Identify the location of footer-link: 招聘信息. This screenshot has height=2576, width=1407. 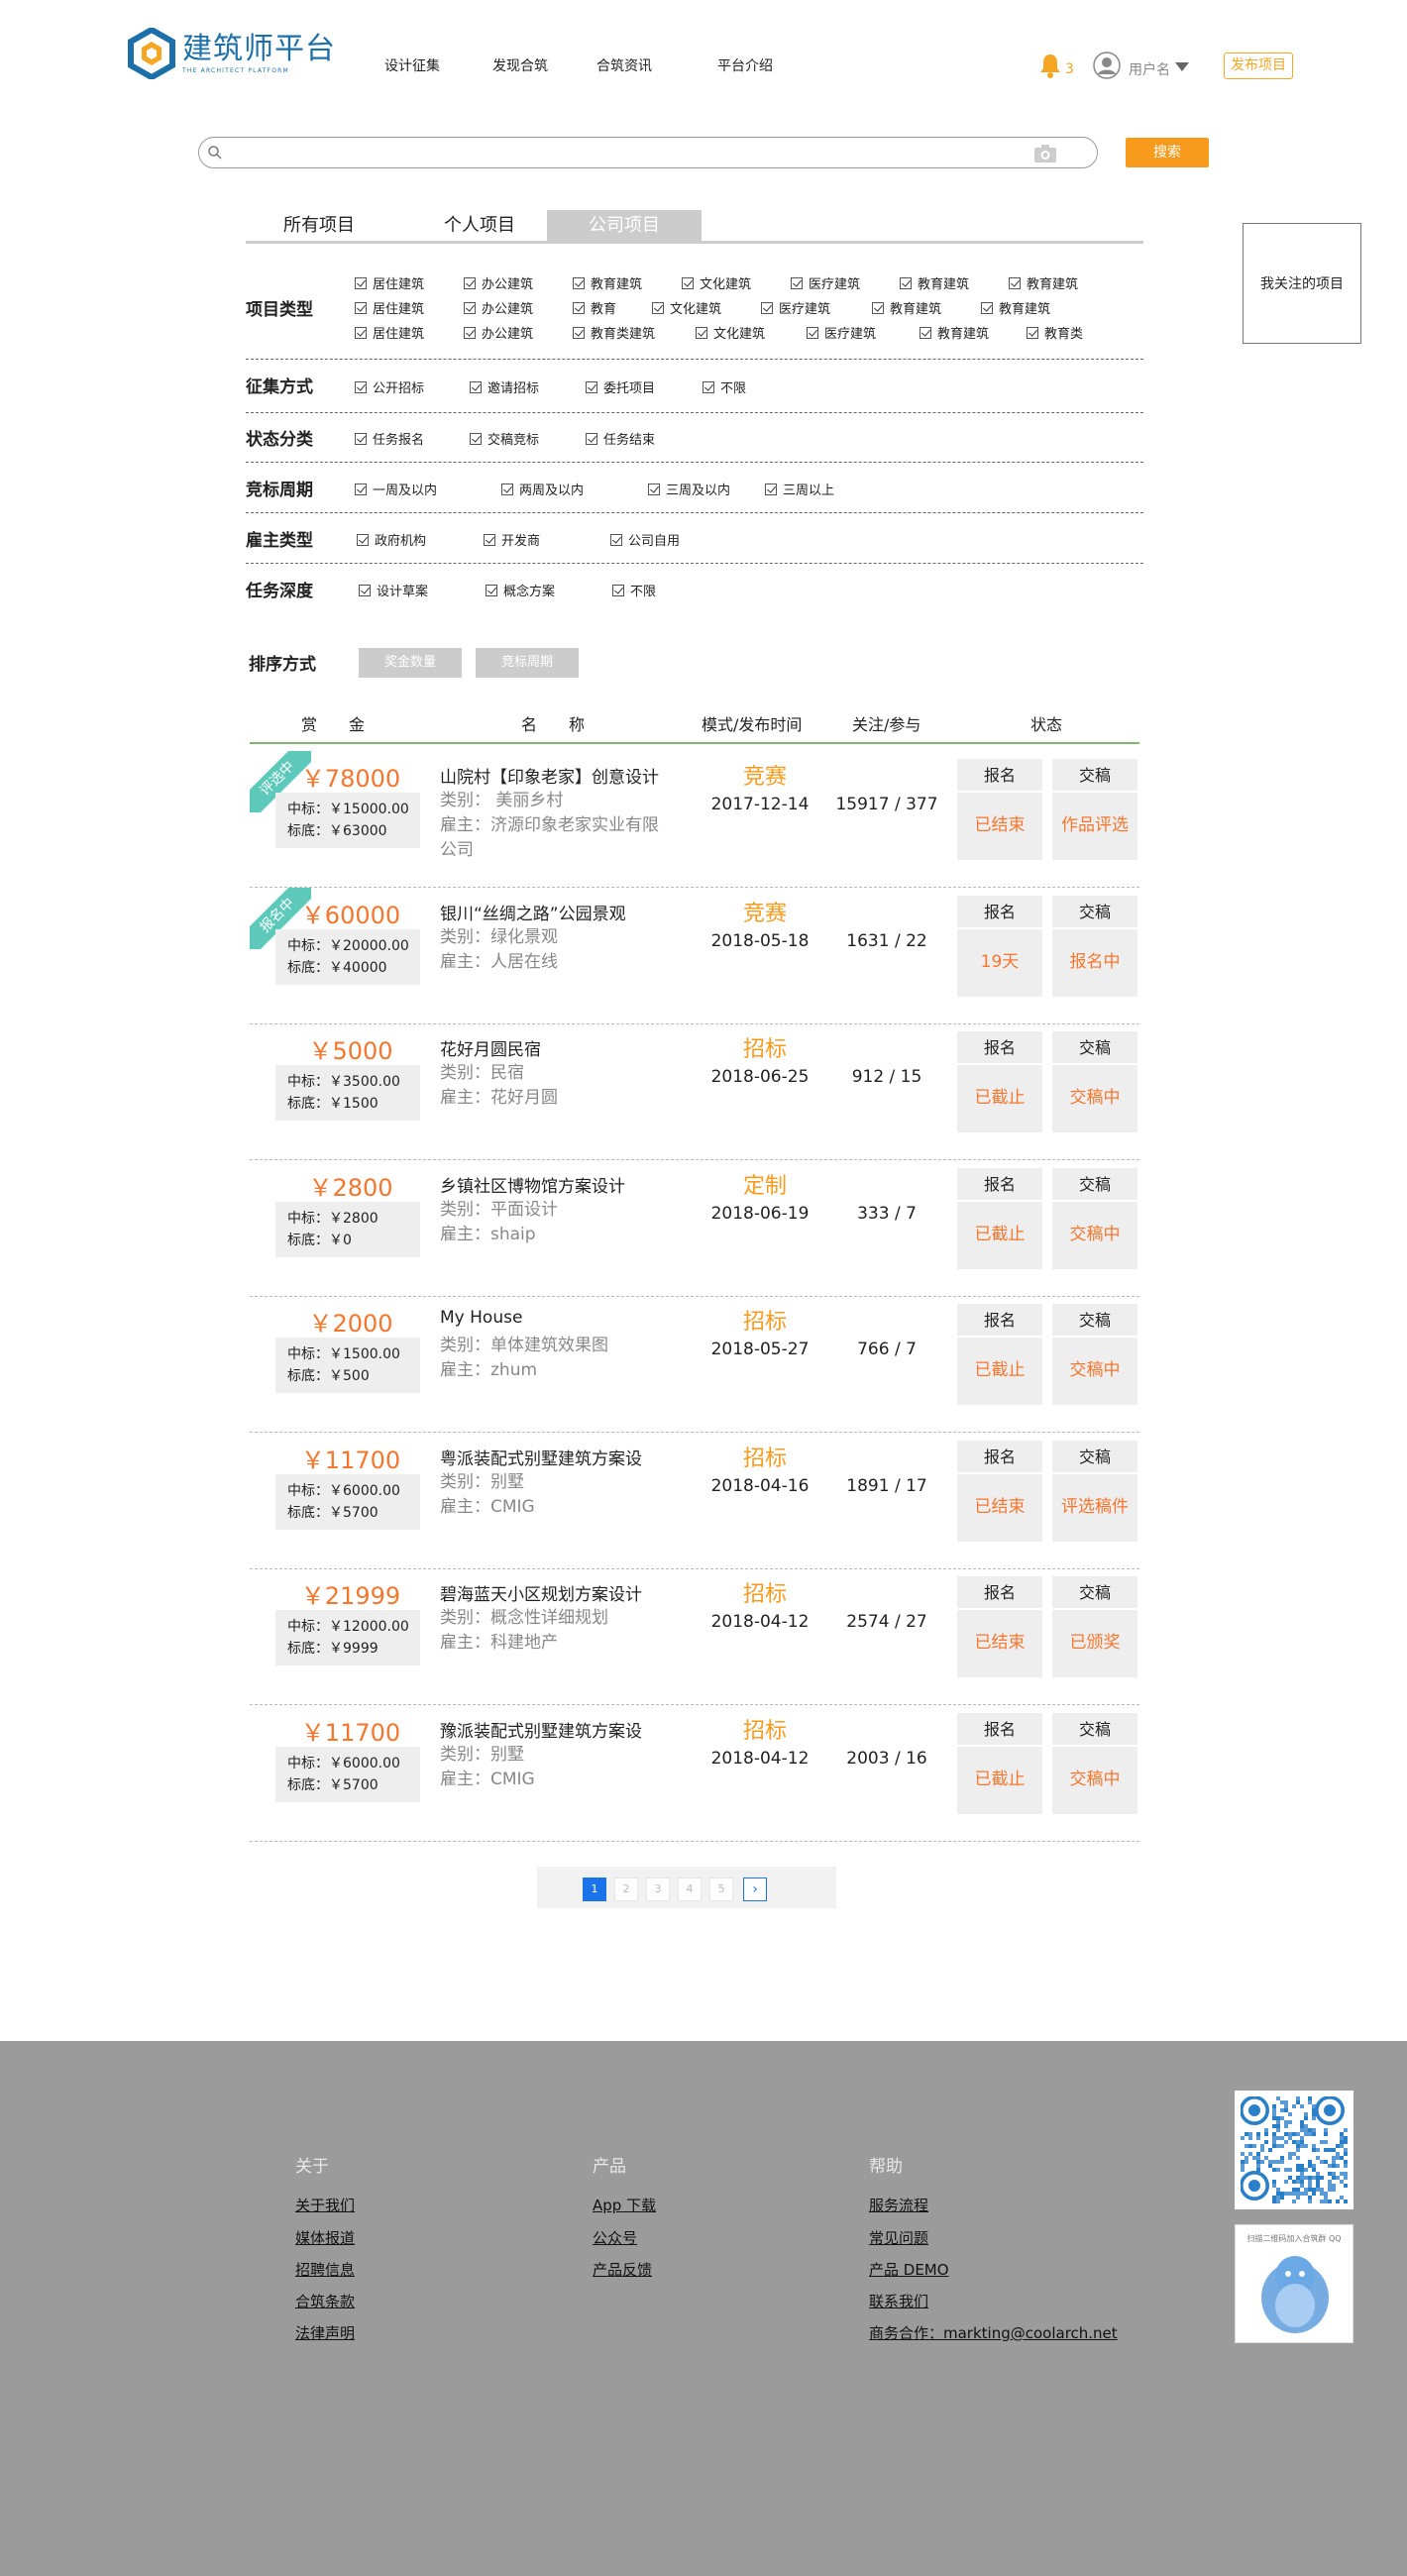
(325, 2269).